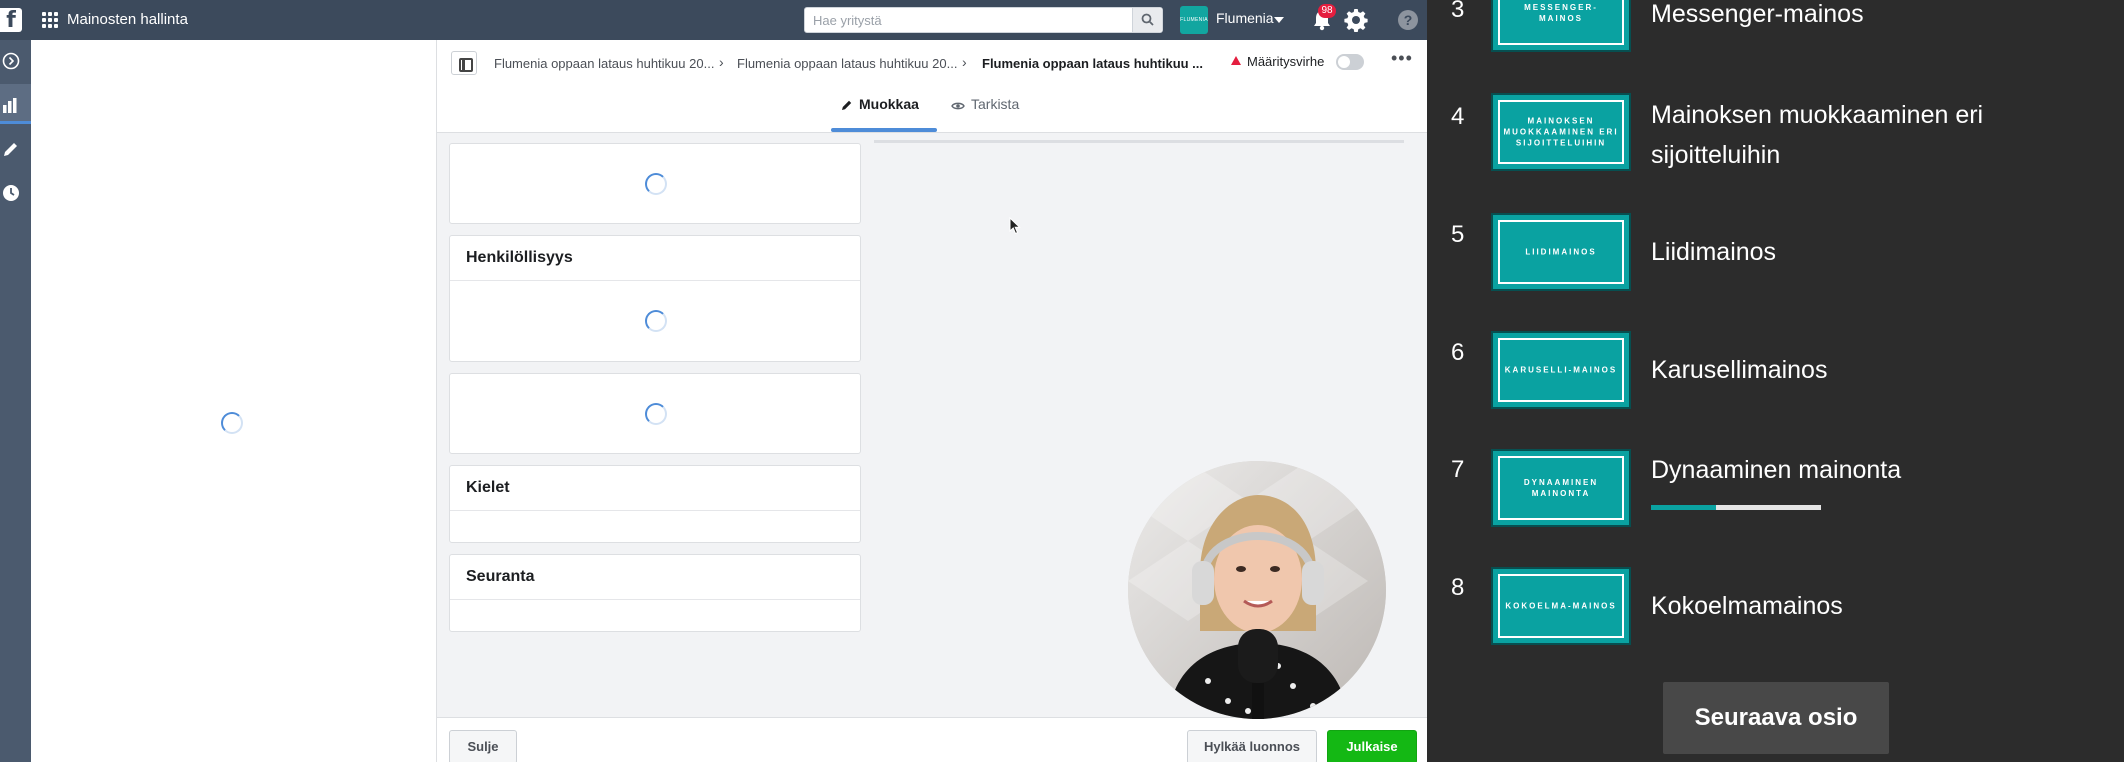 The width and height of the screenshot is (2124, 762). I want to click on presenter-webcam, so click(1257, 590).